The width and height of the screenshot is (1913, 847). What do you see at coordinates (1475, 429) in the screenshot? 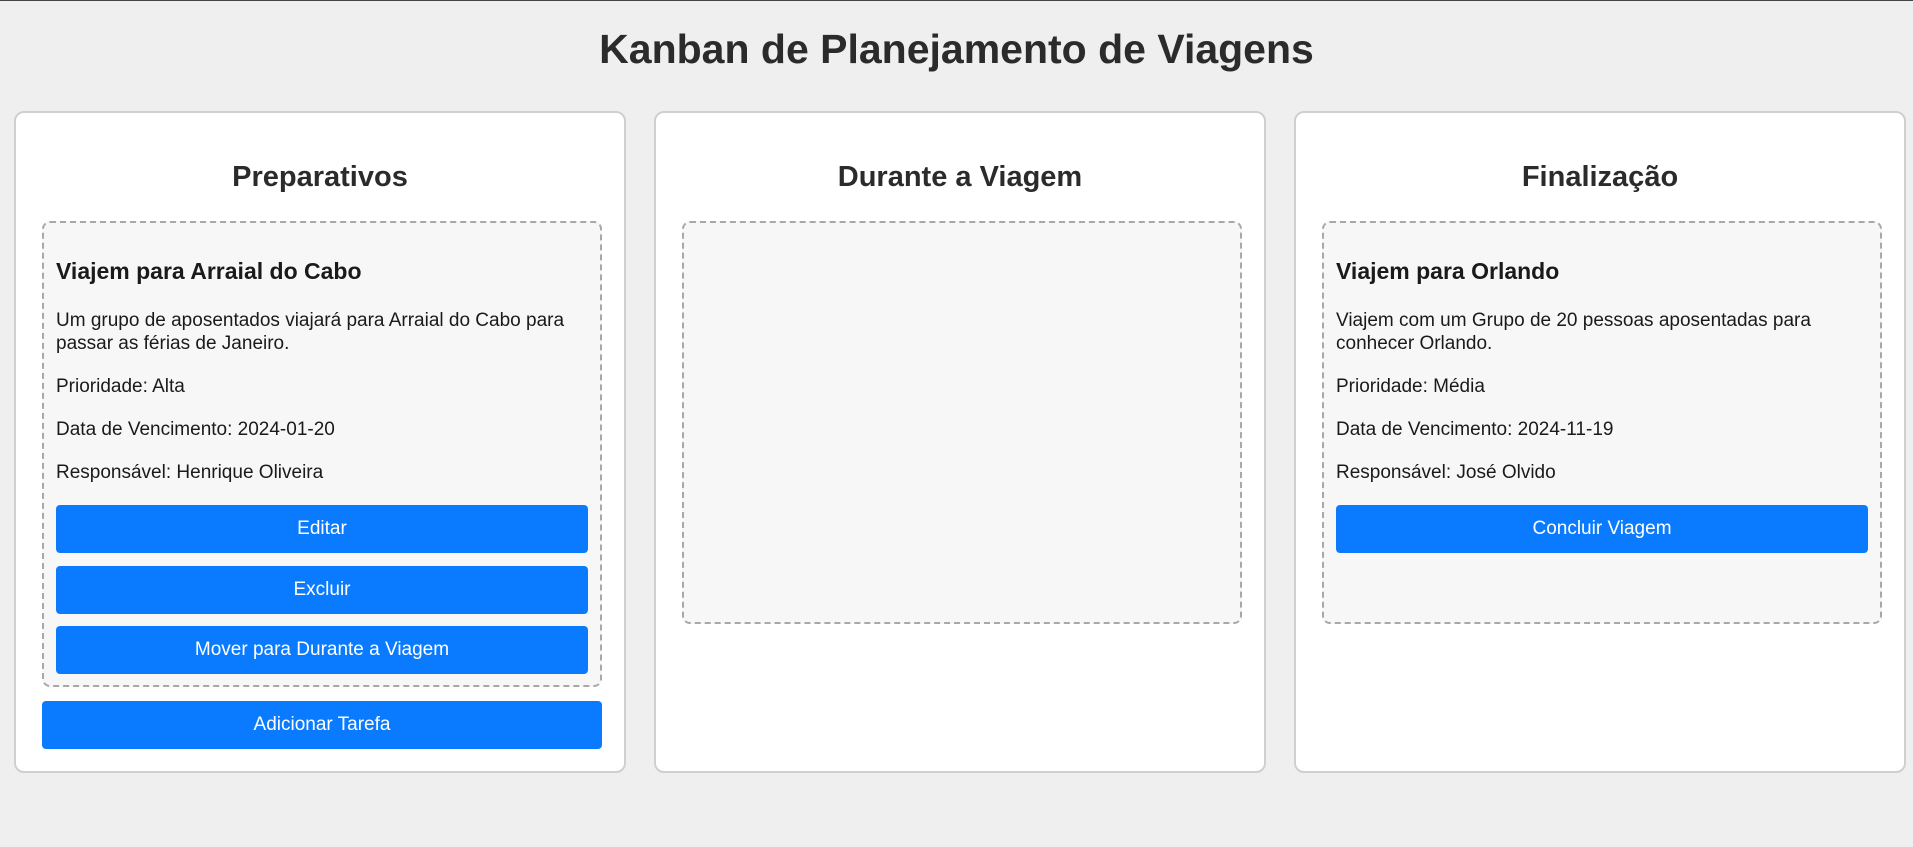
I see `card-due-date: Data de Vencimento: 2024-11-19` at bounding box center [1475, 429].